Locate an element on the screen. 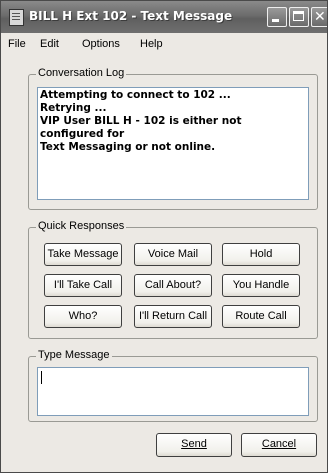  close-icon is located at coordinates (319, 17).